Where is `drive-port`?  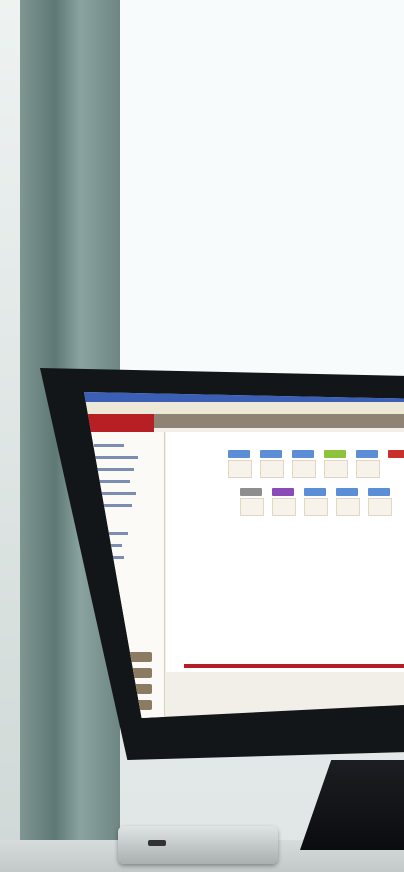
drive-port is located at coordinates (157, 843).